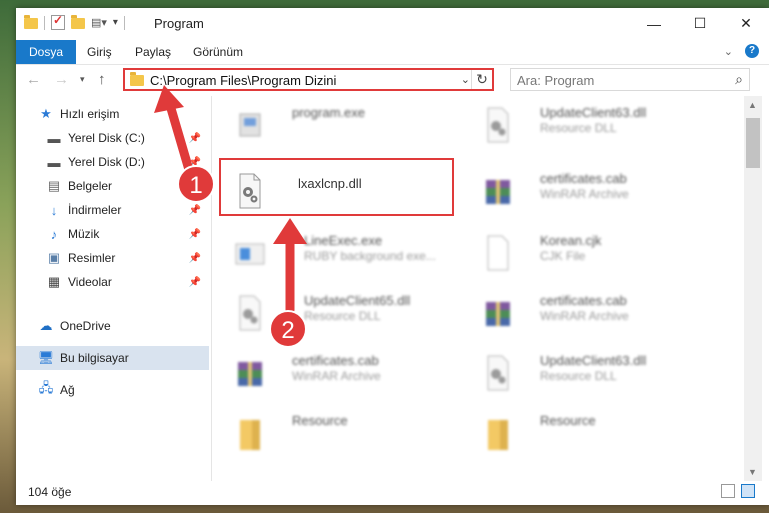  I want to click on tab-file: Dosya, so click(46, 52).